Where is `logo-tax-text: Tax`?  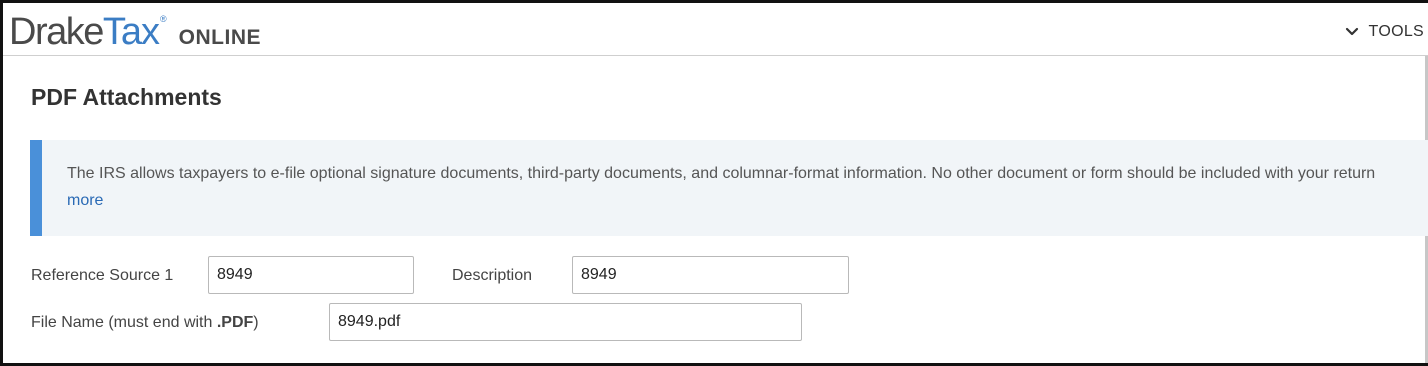 logo-tax-text: Tax is located at coordinates (131, 32).